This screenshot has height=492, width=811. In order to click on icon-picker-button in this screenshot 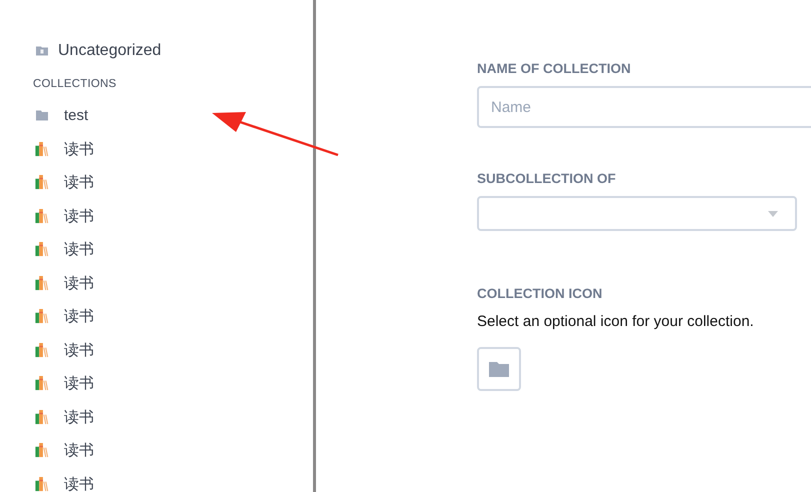, I will do `click(499, 369)`.